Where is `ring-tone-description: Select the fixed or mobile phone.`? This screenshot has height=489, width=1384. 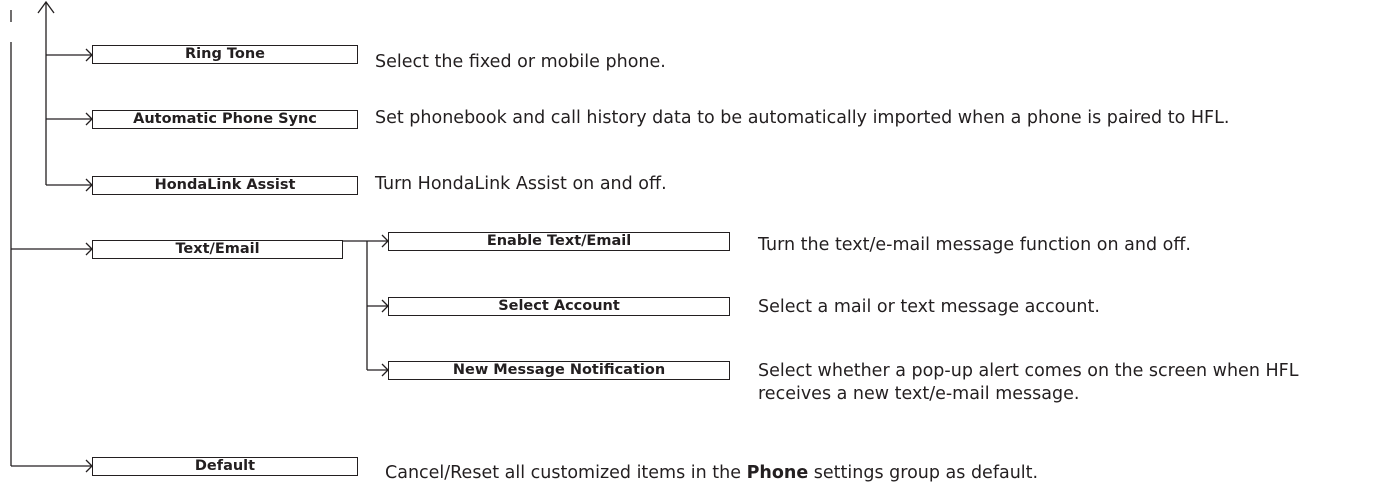
ring-tone-description: Select the fixed or mobile phone. is located at coordinates (520, 62).